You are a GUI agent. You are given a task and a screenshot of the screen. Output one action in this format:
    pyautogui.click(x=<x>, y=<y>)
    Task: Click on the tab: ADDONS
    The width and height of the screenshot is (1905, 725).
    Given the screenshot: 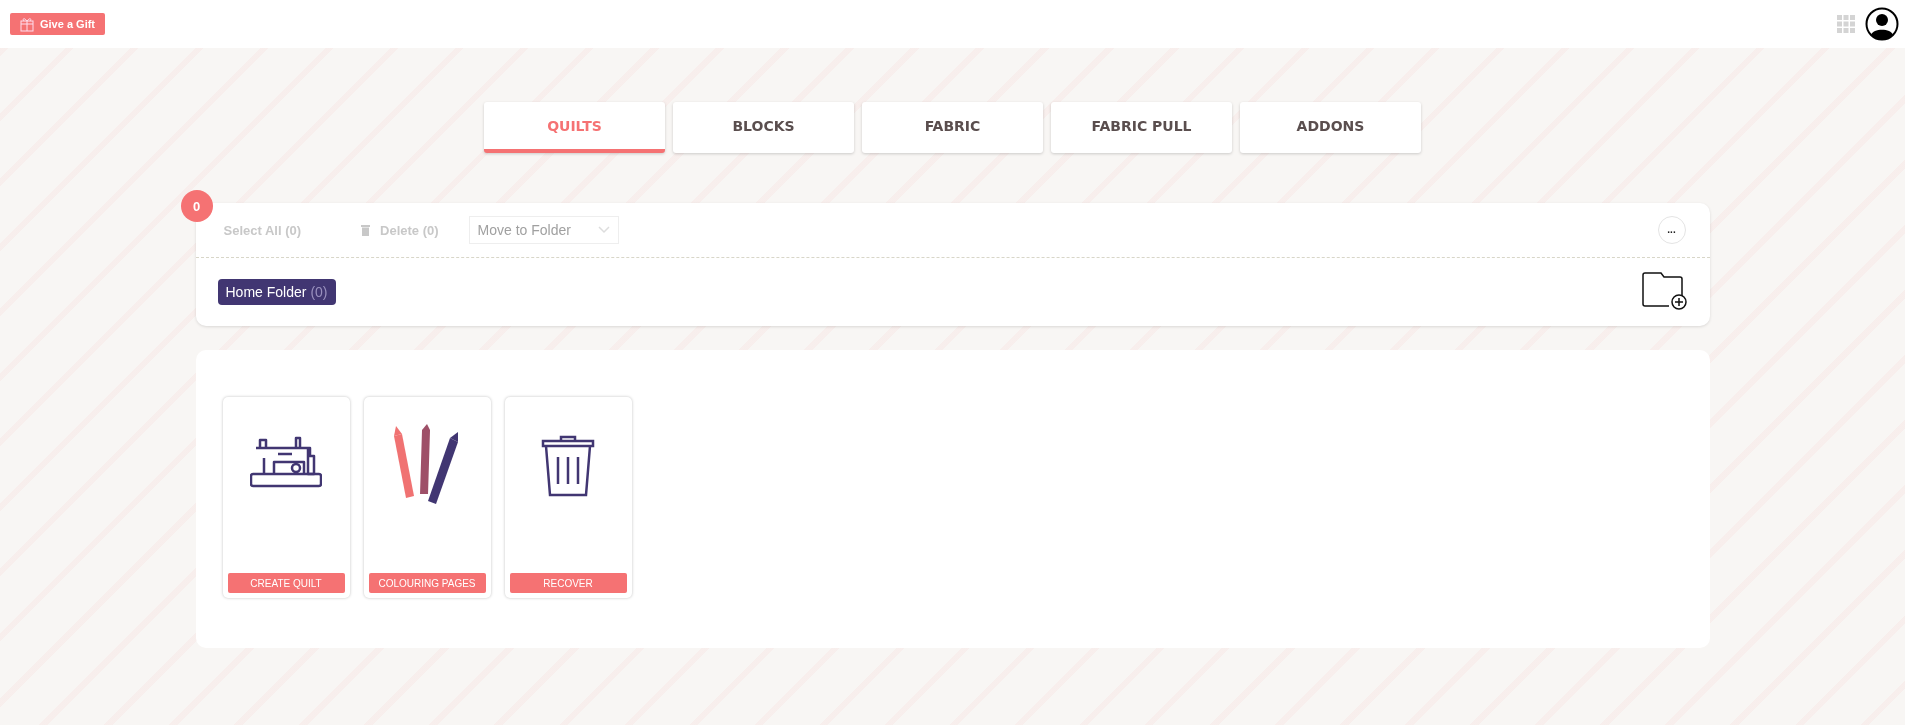 What is the action you would take?
    pyautogui.click(x=1330, y=127)
    